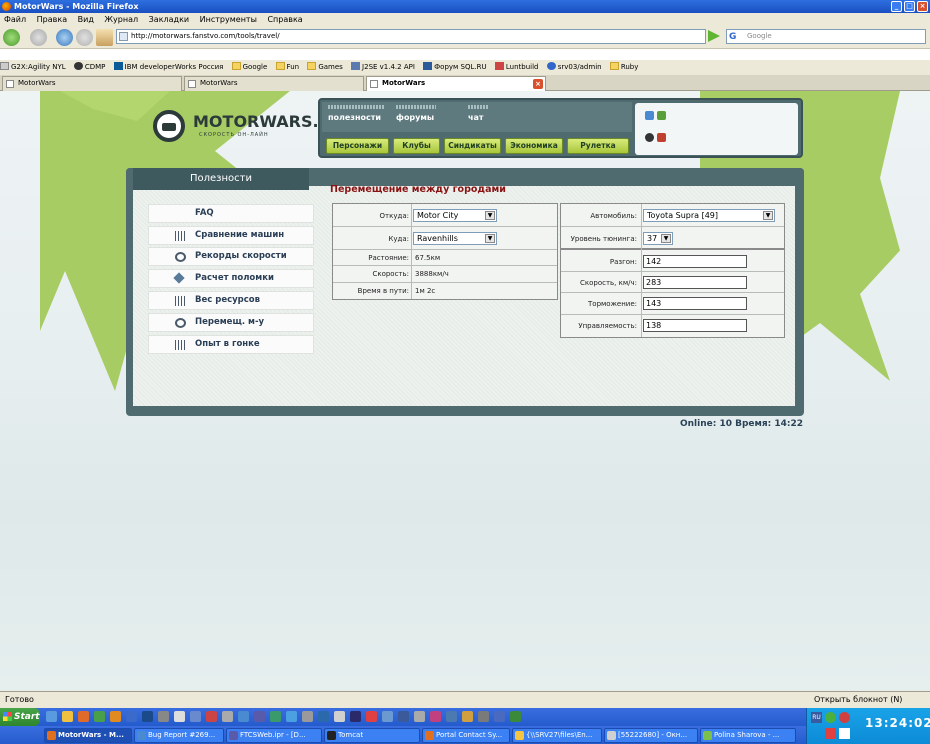  I want to click on taskbar-button: Tomcat, so click(372, 735).